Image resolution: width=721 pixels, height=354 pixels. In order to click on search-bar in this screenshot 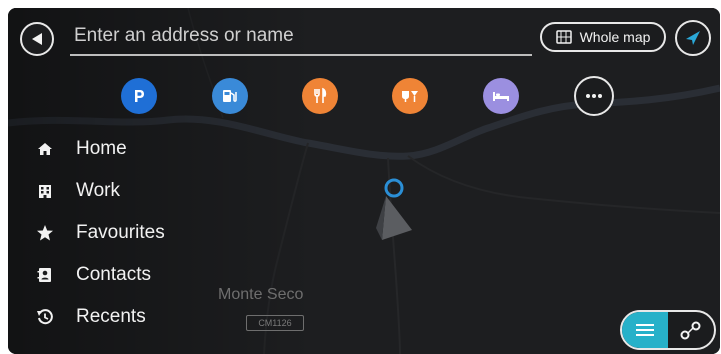, I will do `click(301, 36)`.